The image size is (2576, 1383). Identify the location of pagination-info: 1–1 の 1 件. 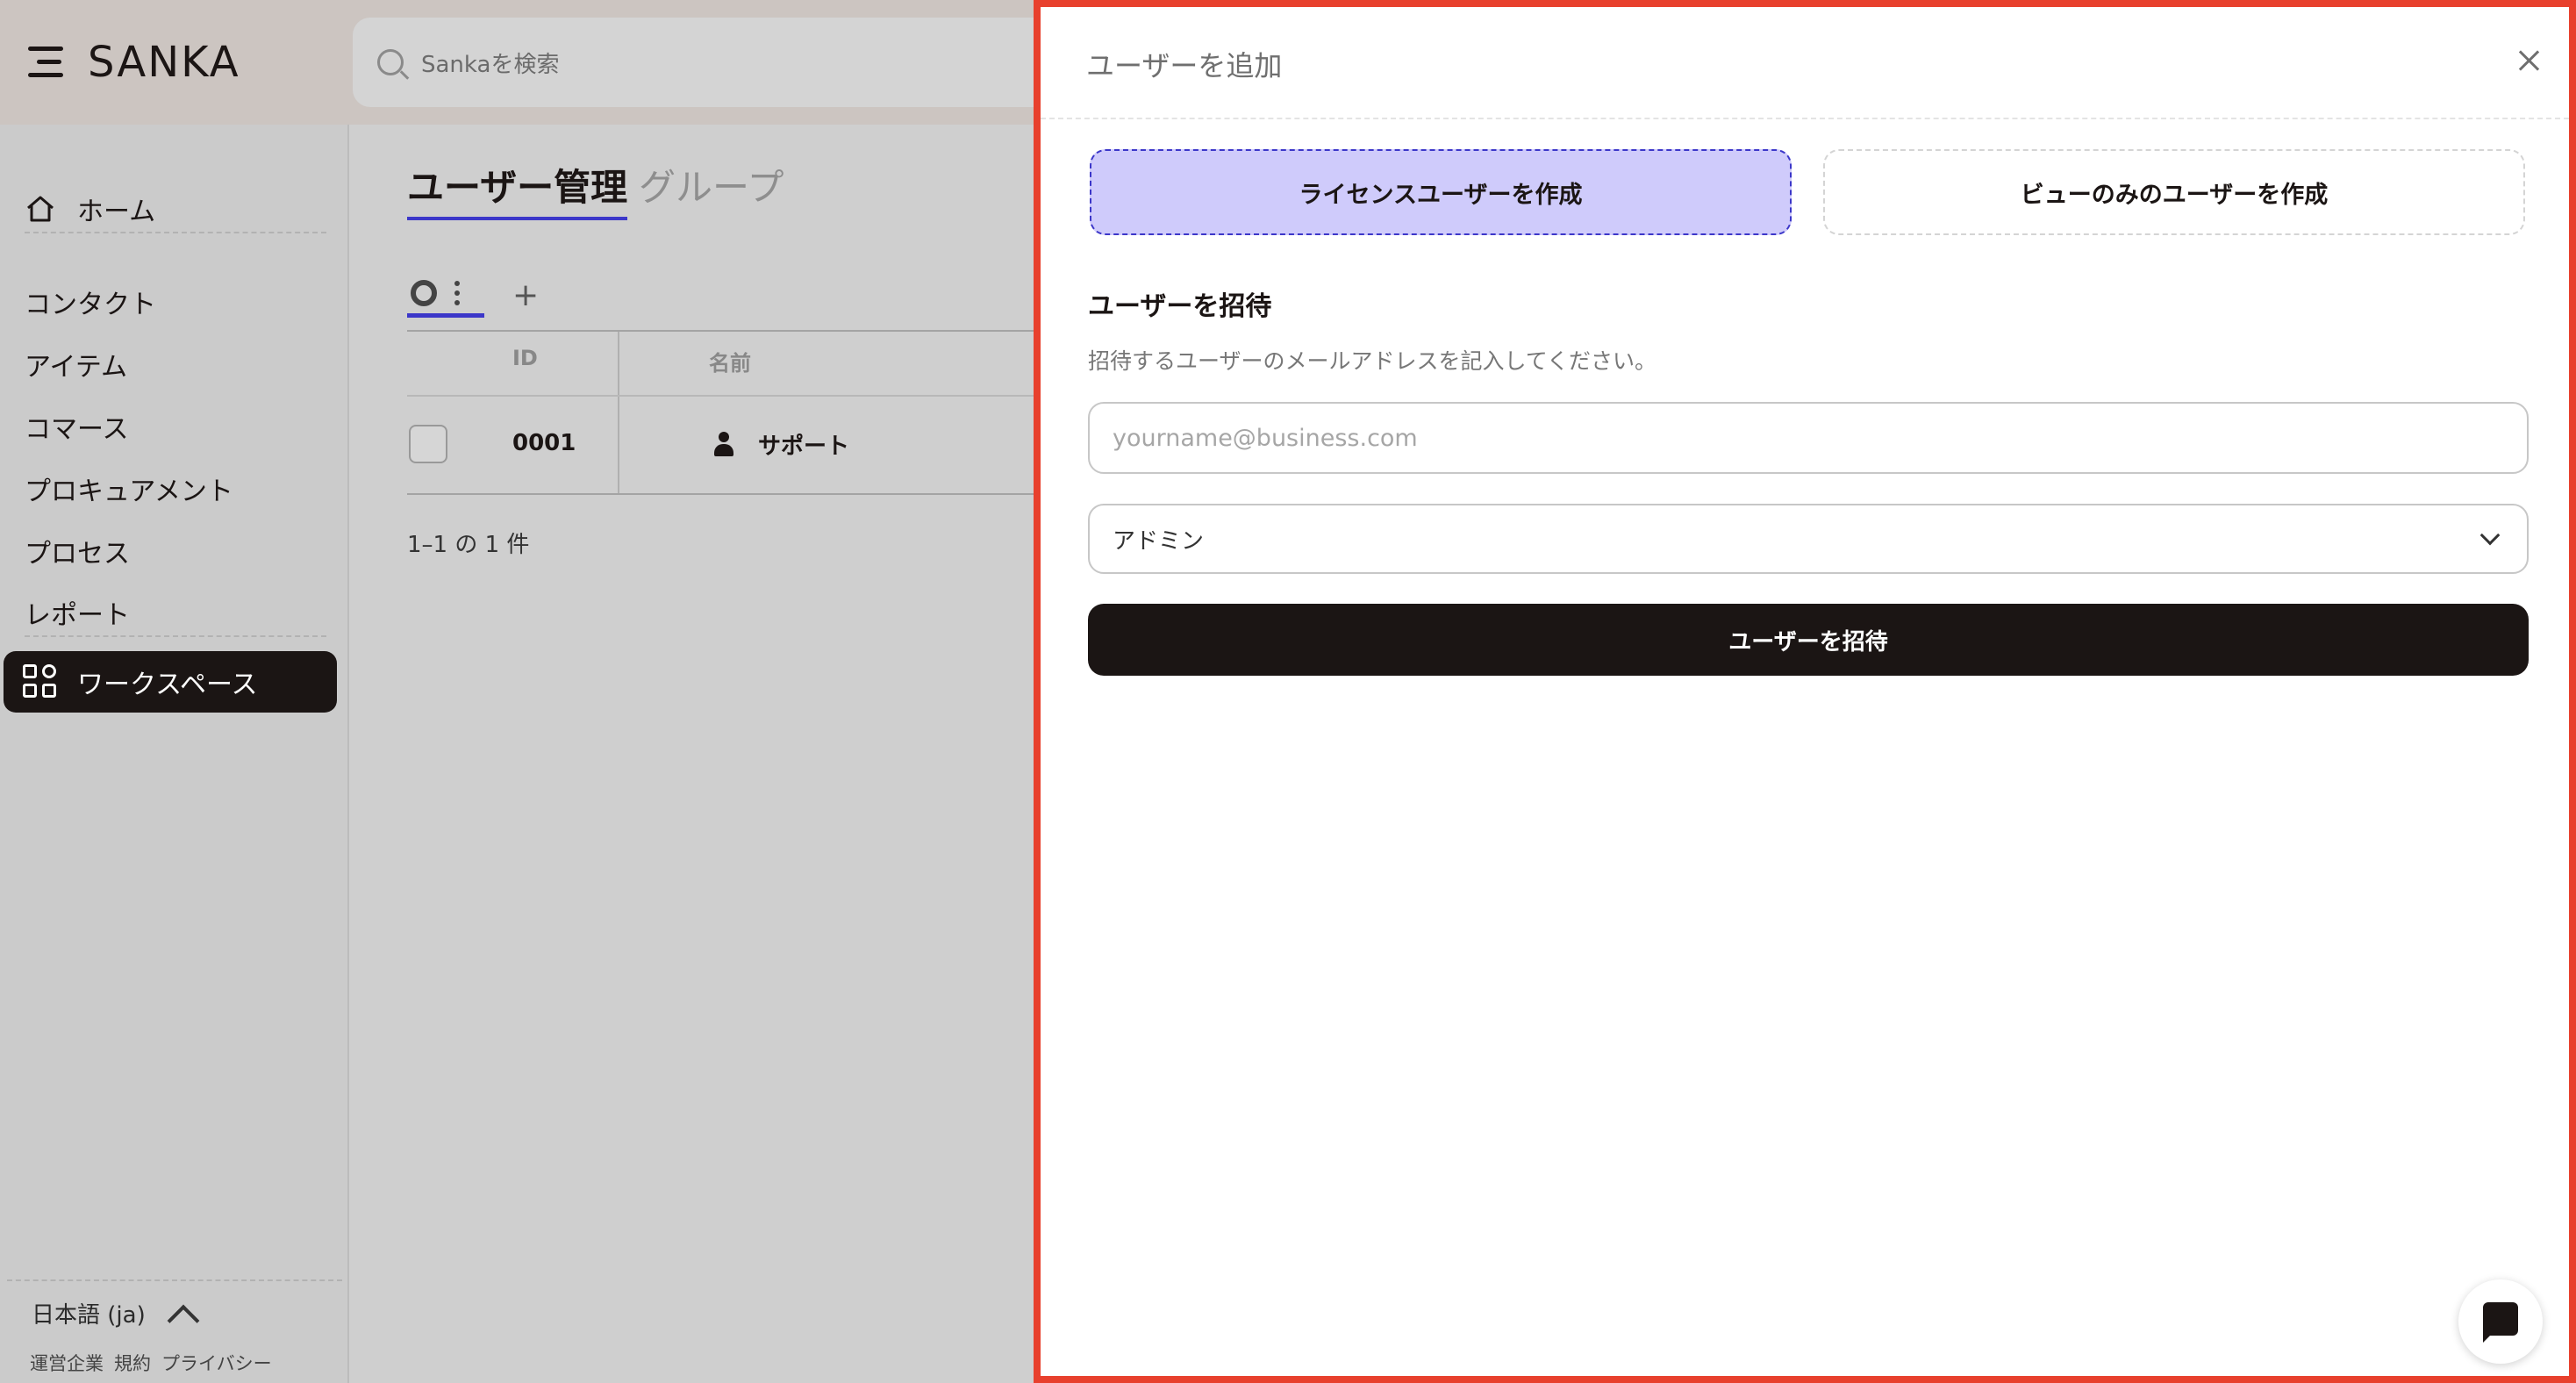
(468, 545).